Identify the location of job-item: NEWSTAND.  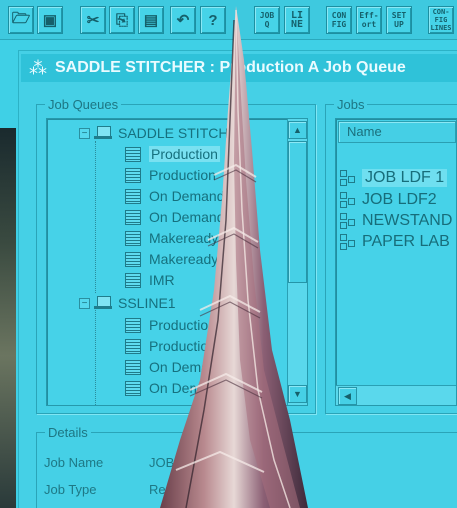
(396, 221).